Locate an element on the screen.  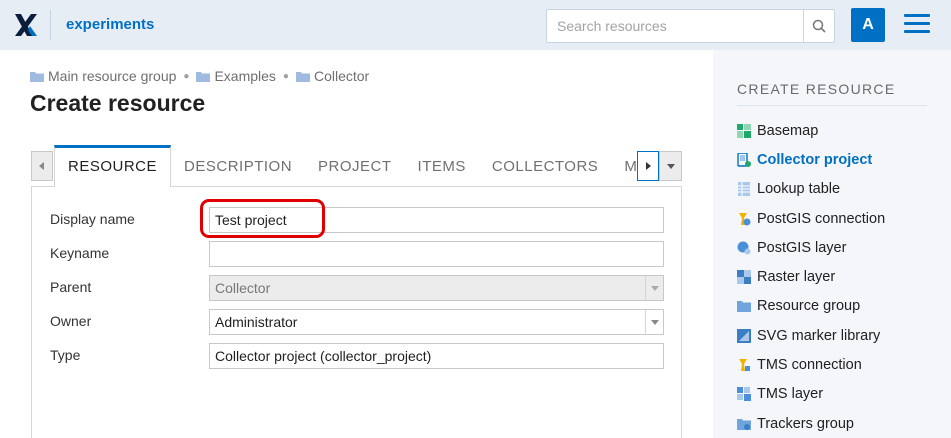
search-input is located at coordinates (675, 26).